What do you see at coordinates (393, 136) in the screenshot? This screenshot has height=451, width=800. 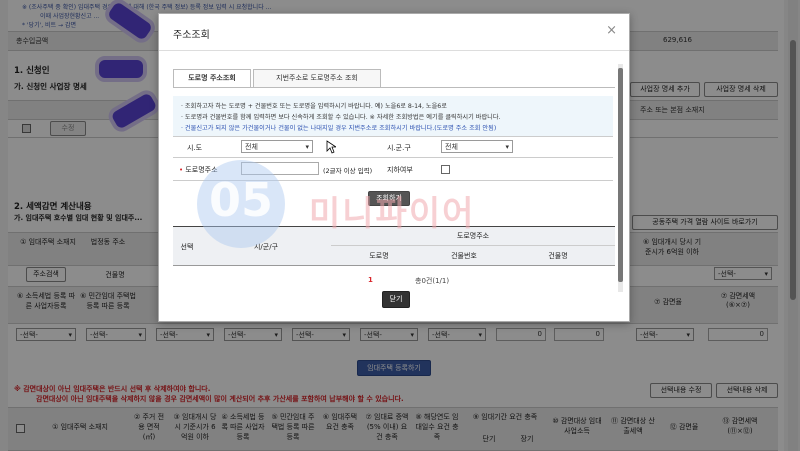 I see `form-top-border` at bounding box center [393, 136].